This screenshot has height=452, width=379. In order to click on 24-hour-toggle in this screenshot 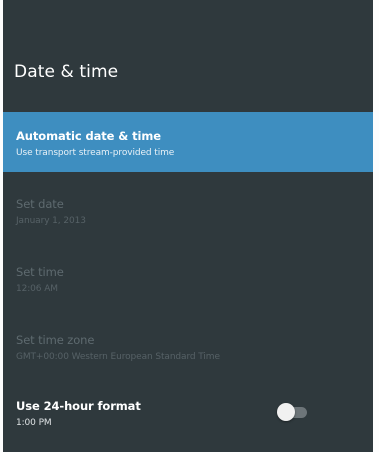, I will do `click(294, 412)`.